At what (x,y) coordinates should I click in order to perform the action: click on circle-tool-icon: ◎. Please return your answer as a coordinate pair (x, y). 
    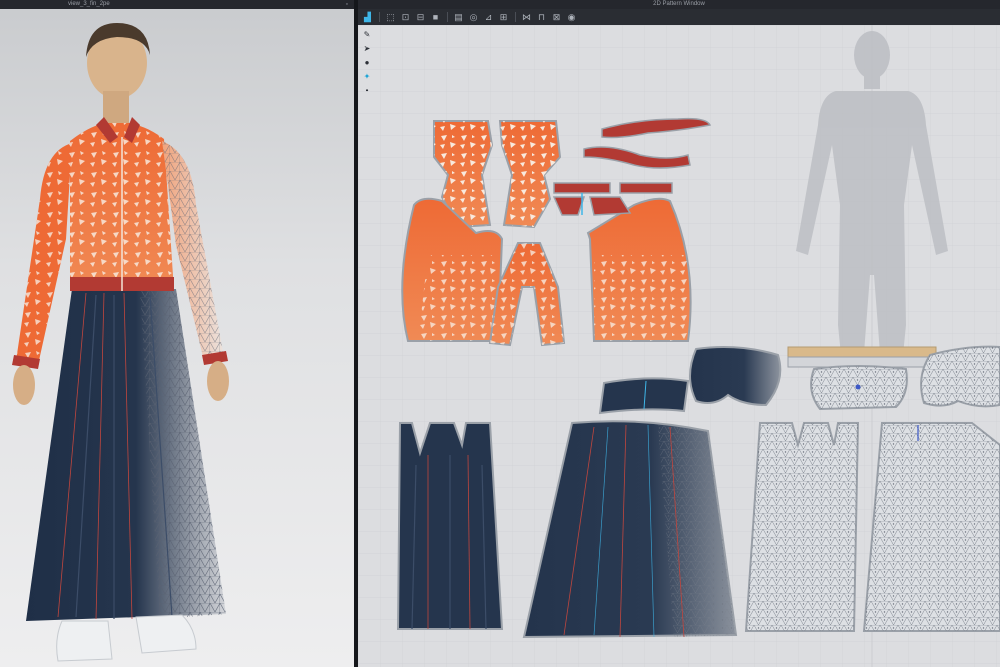
    Looking at the image, I should click on (473, 17).